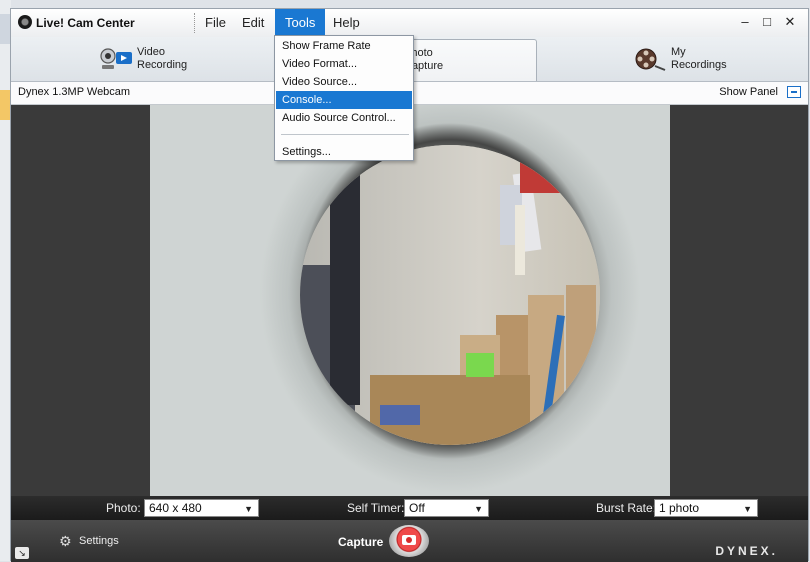 The height and width of the screenshot is (562, 810). What do you see at coordinates (699, 58) in the screenshot?
I see `tab-my-recordings-label: My Recordings` at bounding box center [699, 58].